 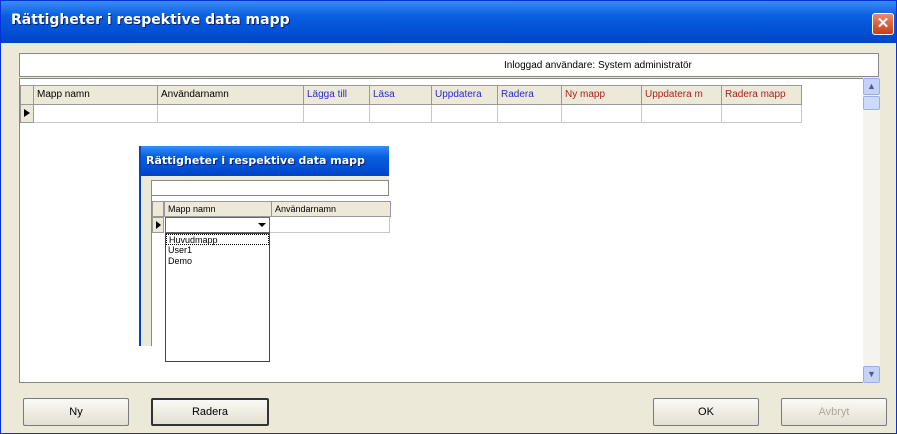 What do you see at coordinates (871, 230) in the screenshot?
I see `vertical-scrollbar: ▲ ▼` at bounding box center [871, 230].